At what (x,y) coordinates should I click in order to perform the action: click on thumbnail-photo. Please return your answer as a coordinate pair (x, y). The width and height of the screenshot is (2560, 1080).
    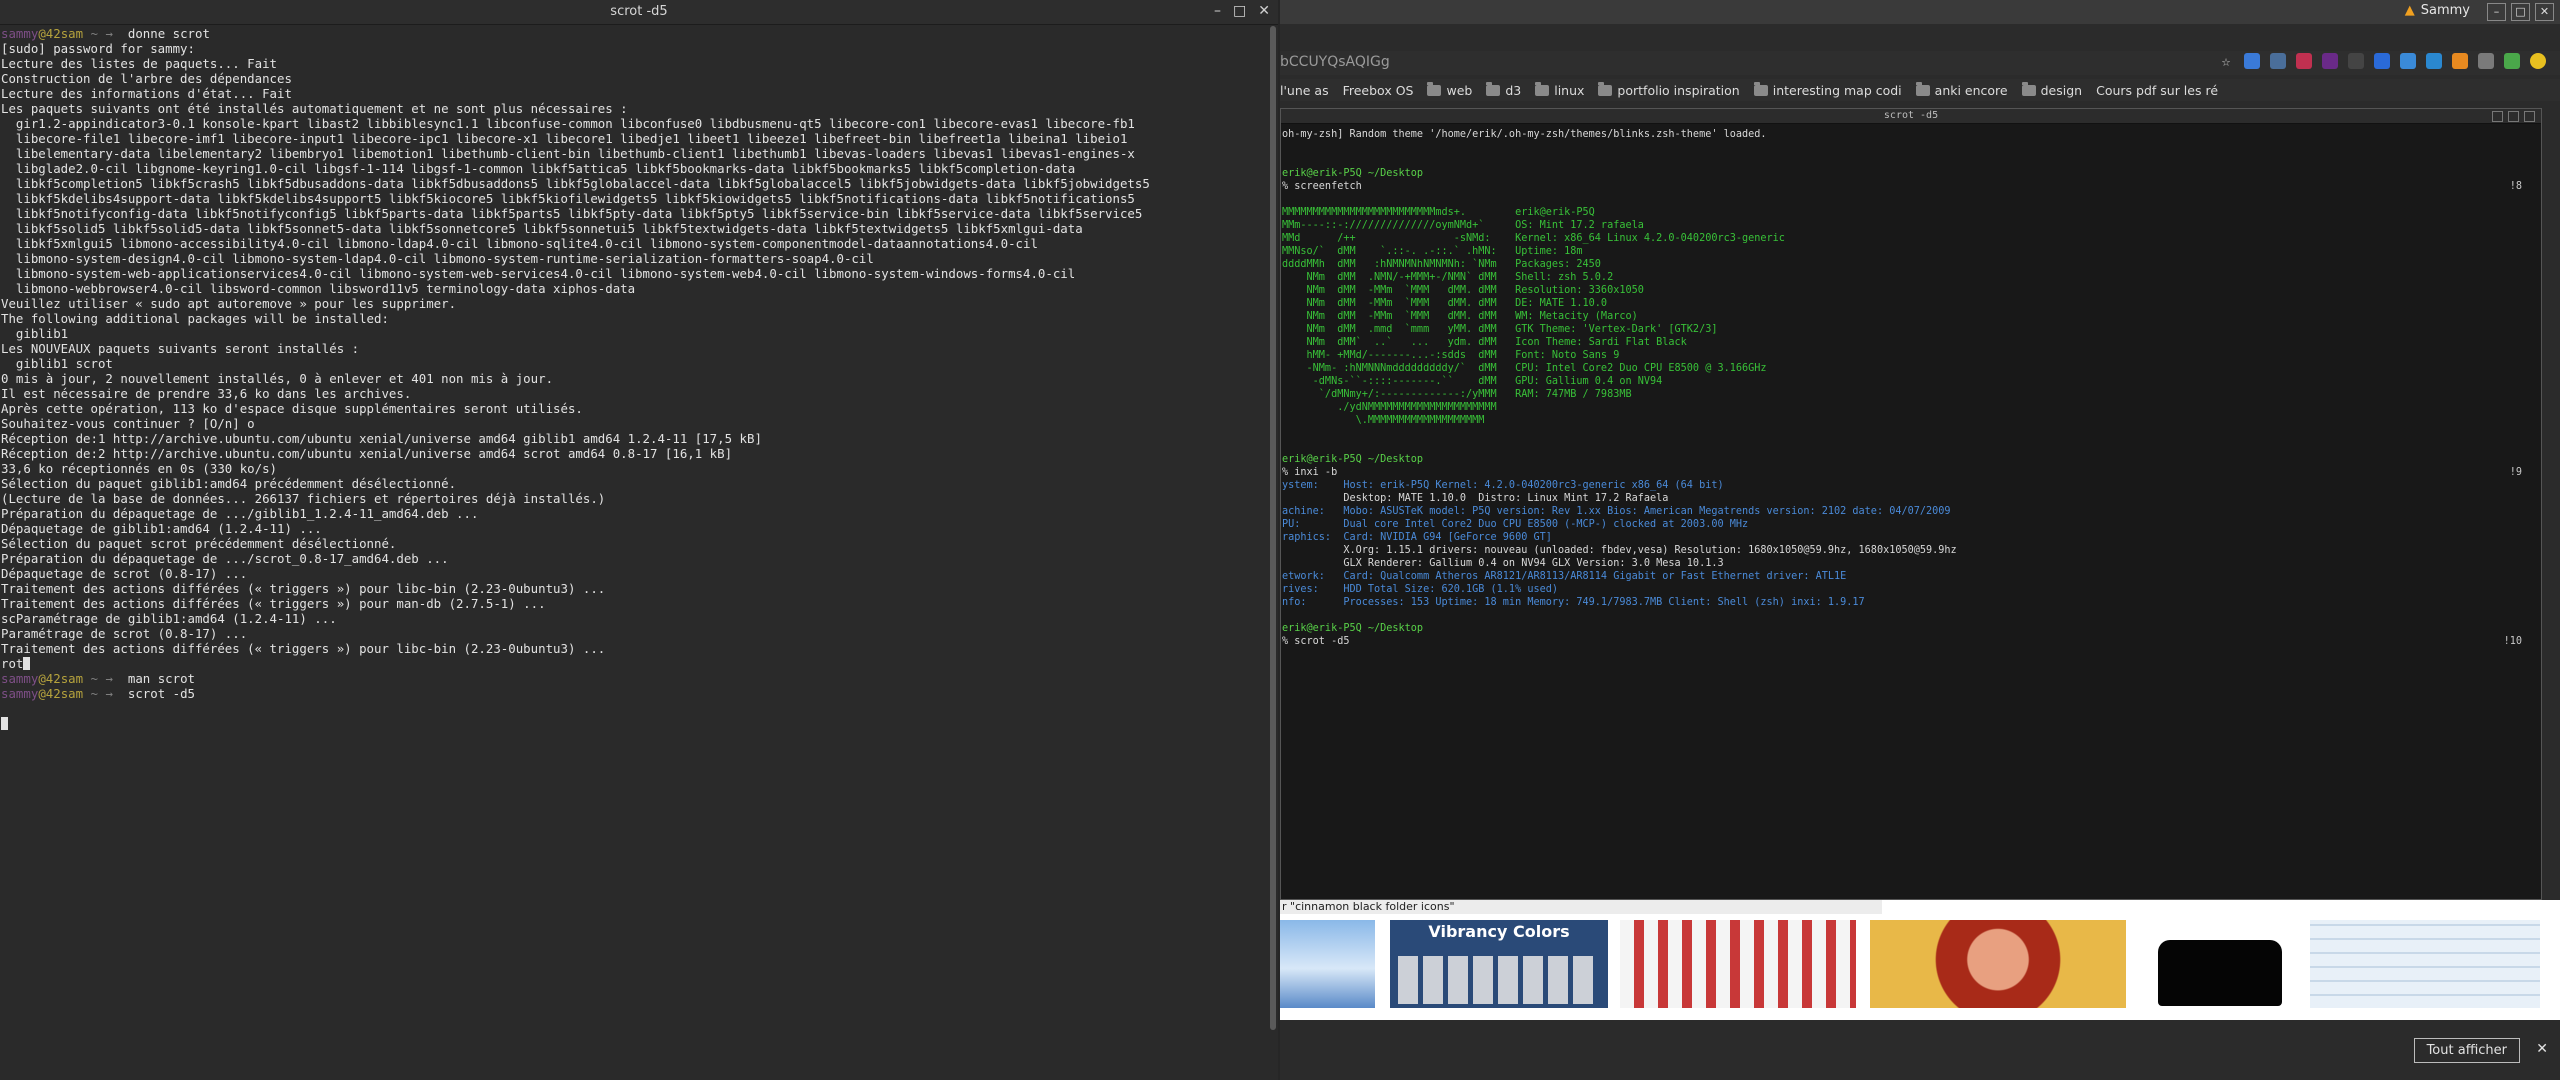
    Looking at the image, I should click on (1998, 964).